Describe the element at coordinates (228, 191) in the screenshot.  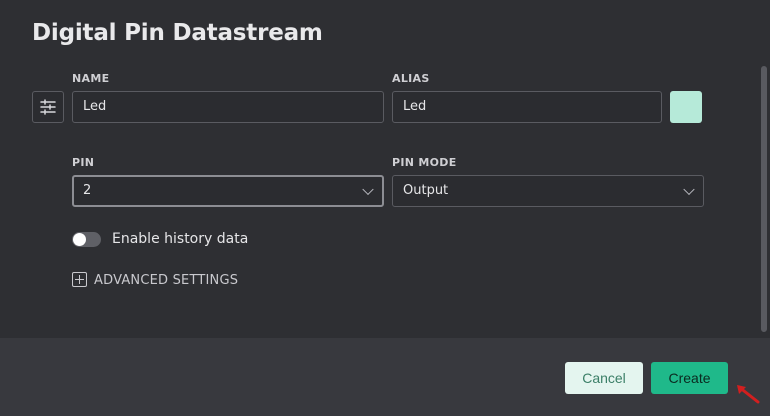
I see `pin-select: 2` at that location.